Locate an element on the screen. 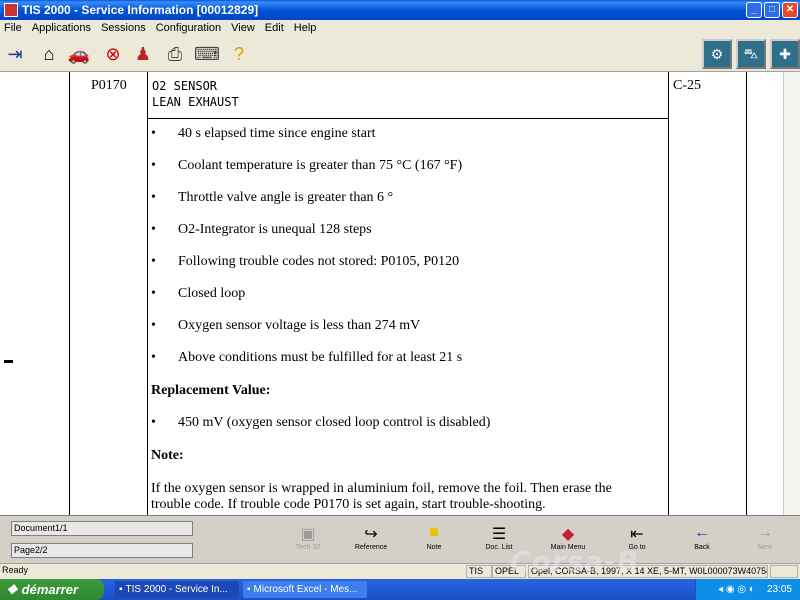 Image resolution: width=800 pixels, height=600 pixels. vertical-scrollbar is located at coordinates (791, 293).